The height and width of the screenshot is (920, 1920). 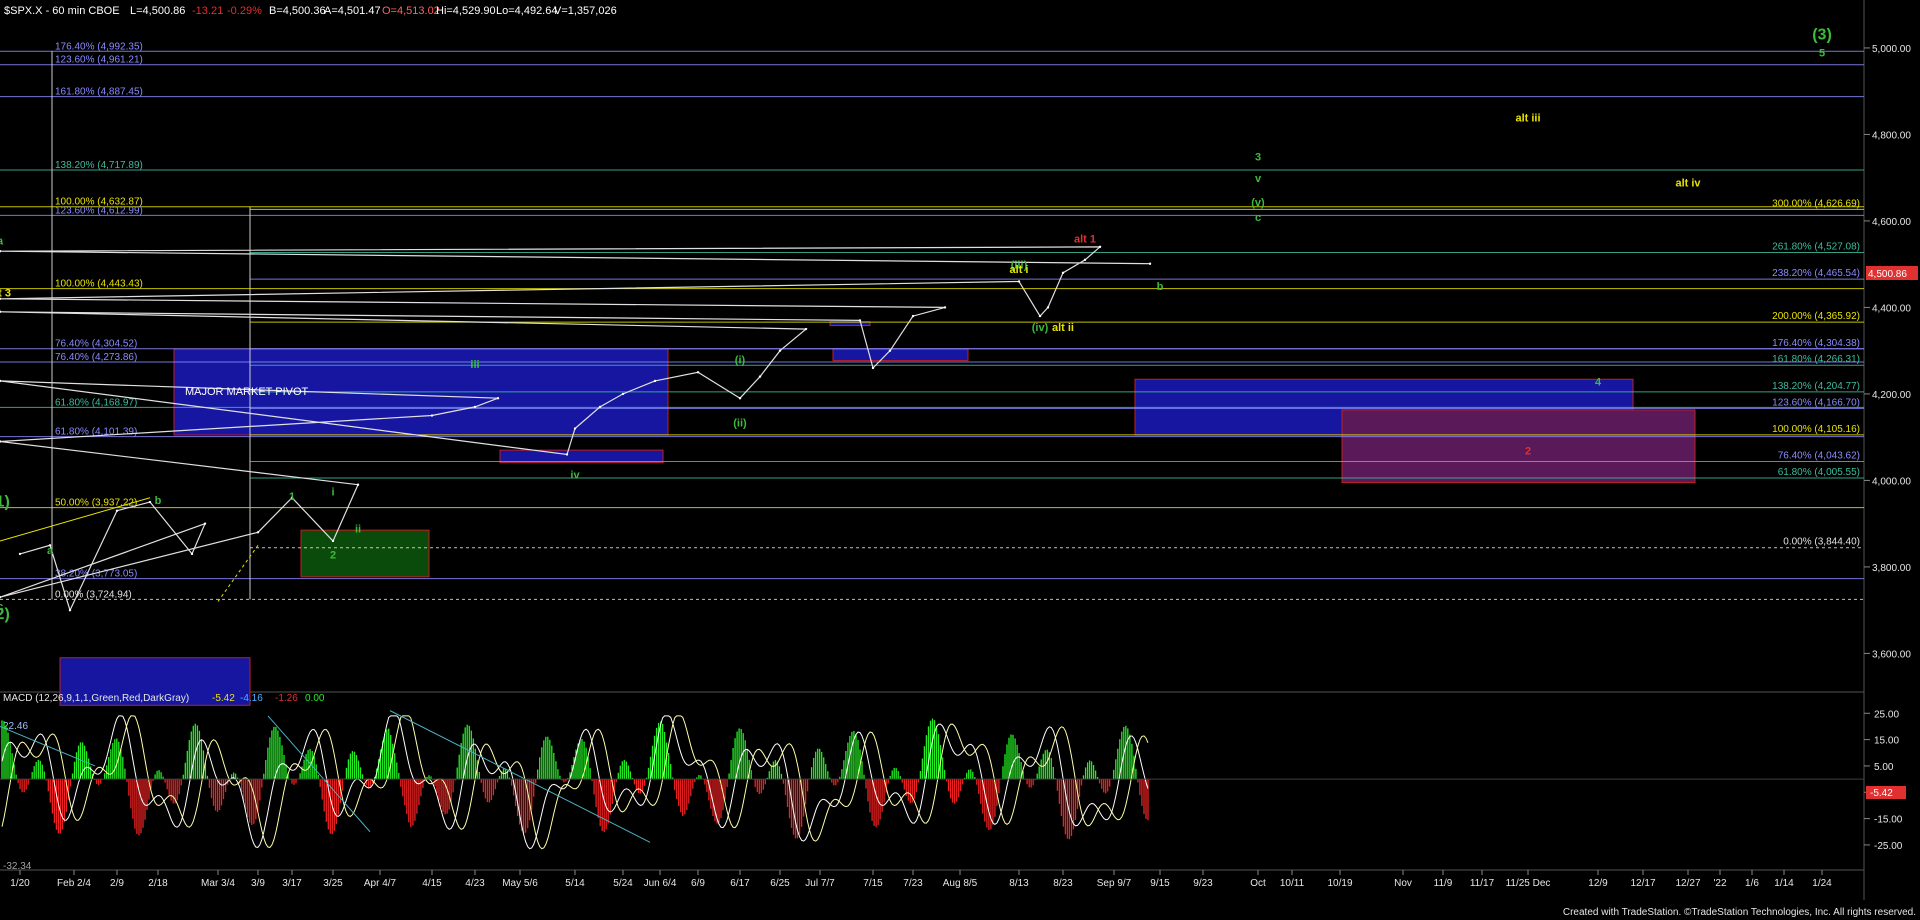 I want to click on price-tick-label: 3,600.00, so click(x=1891, y=654).